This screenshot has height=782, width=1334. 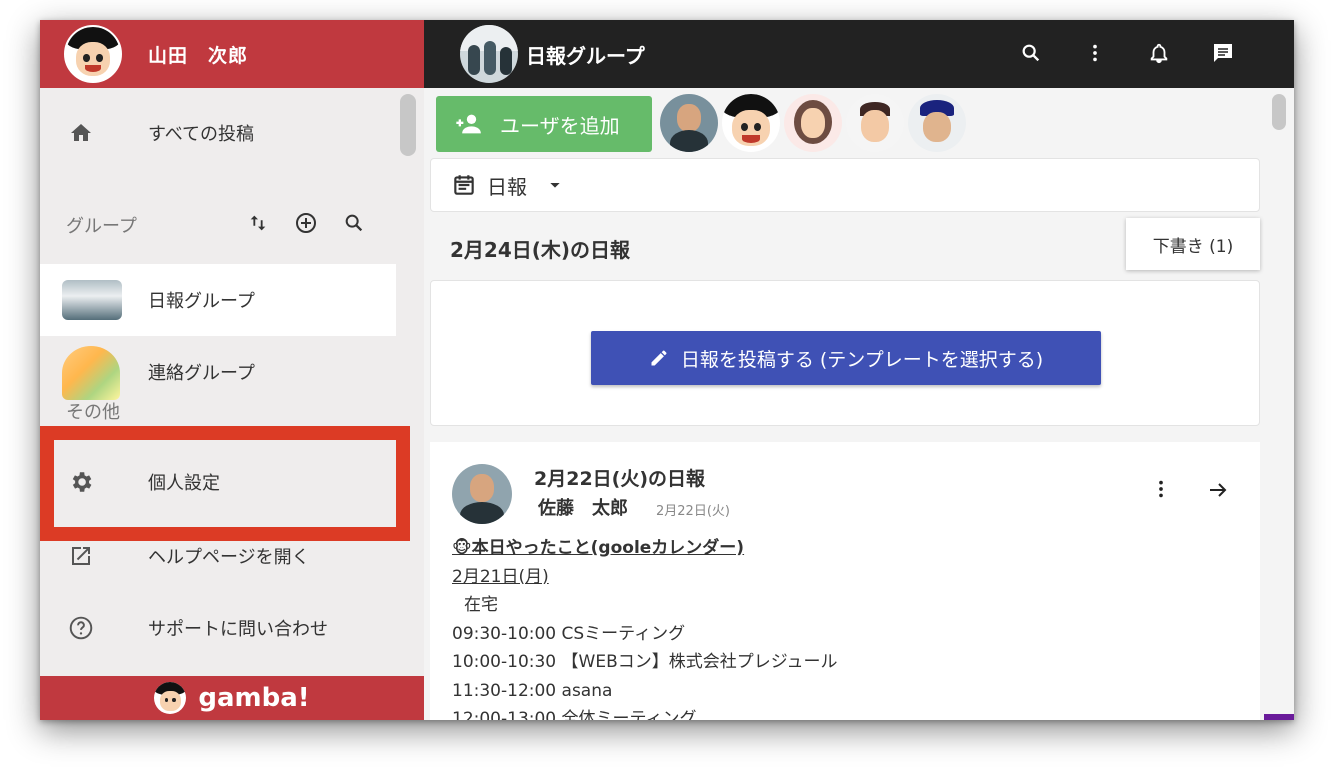 What do you see at coordinates (1218, 490) in the screenshot?
I see `arrow-right-icon` at bounding box center [1218, 490].